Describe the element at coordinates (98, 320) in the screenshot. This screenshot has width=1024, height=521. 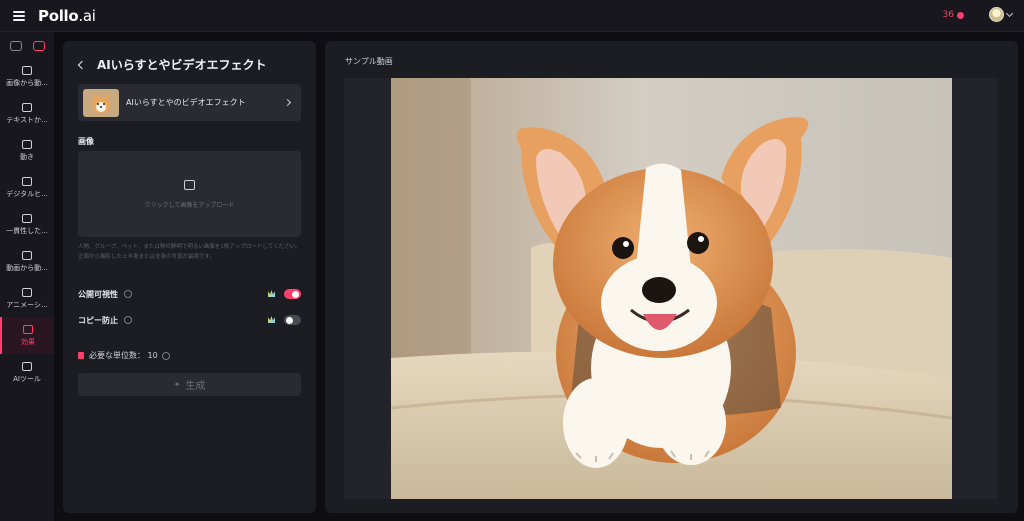
I see `copy-protection-label: コピー防止` at that location.